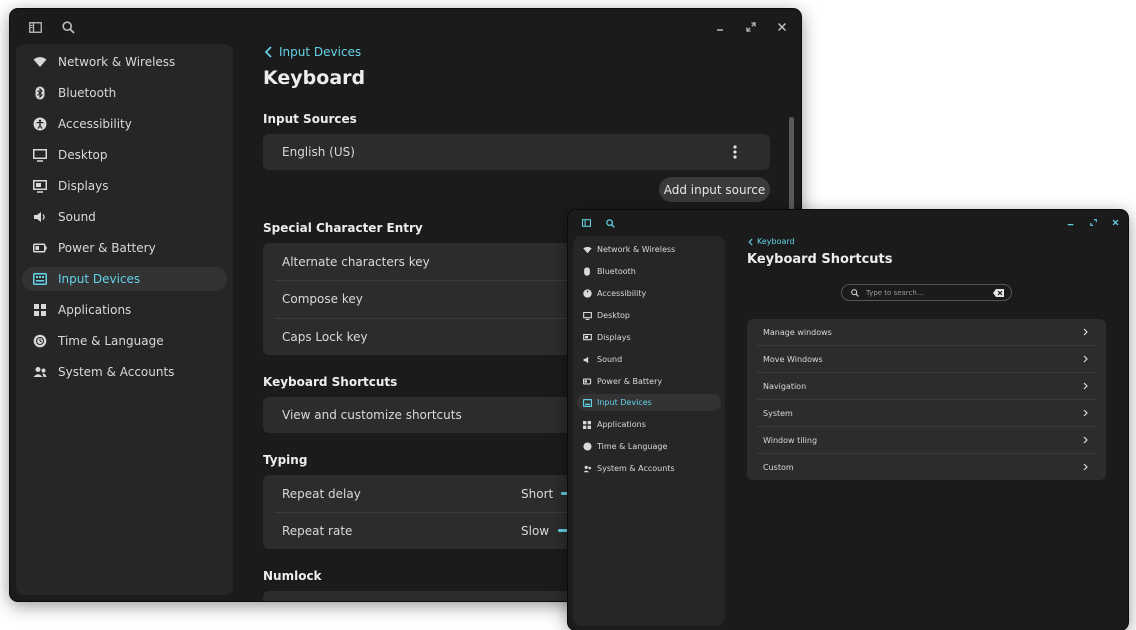 The image size is (1136, 630). What do you see at coordinates (926, 386) in the screenshot?
I see `list-item: Navigation` at bounding box center [926, 386].